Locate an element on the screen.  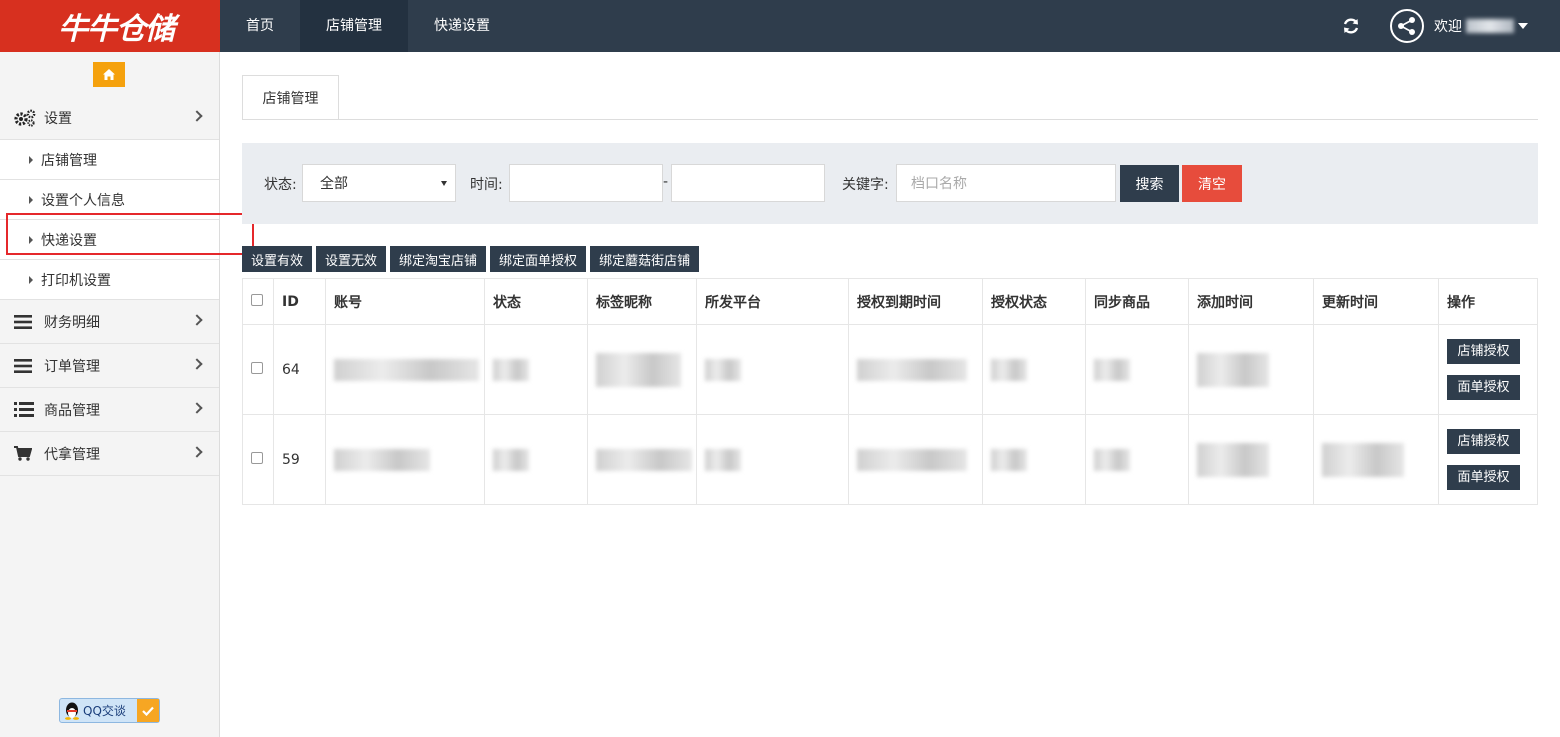
sidebar-group-settings: 设置 is located at coordinates (109, 118).